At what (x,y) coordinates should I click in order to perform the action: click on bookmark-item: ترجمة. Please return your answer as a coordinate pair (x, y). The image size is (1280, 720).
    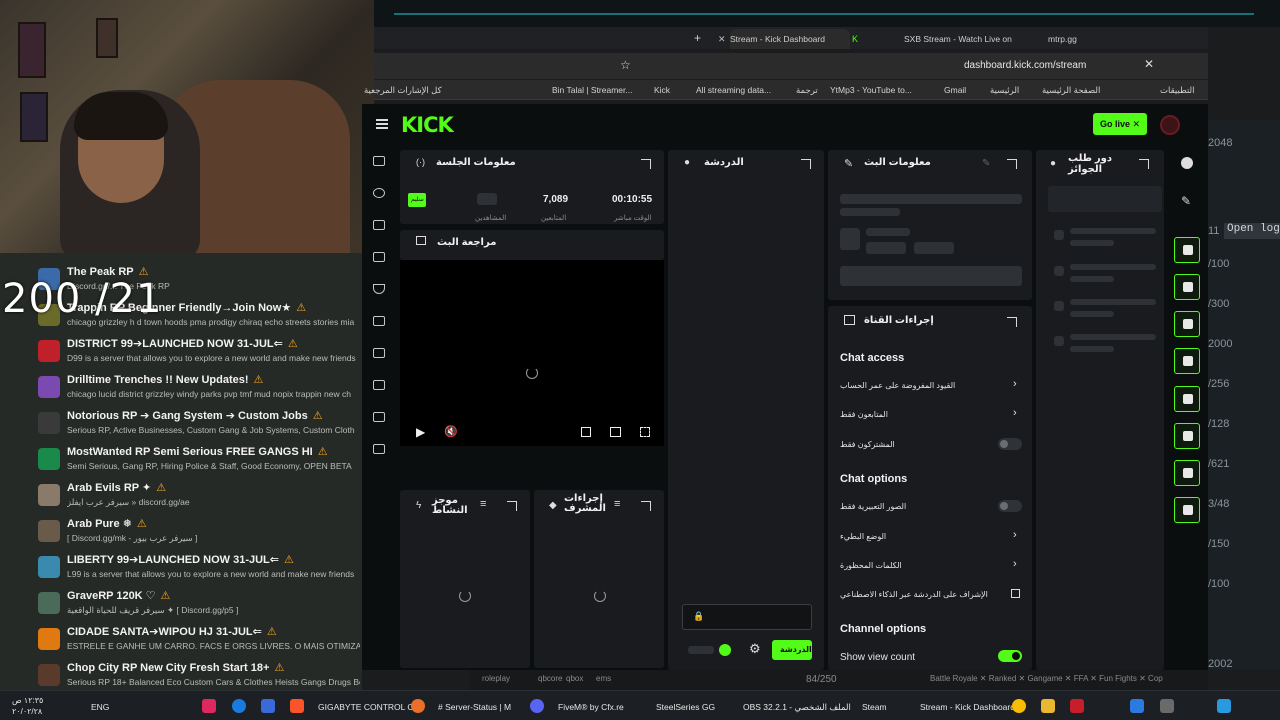
    Looking at the image, I should click on (807, 90).